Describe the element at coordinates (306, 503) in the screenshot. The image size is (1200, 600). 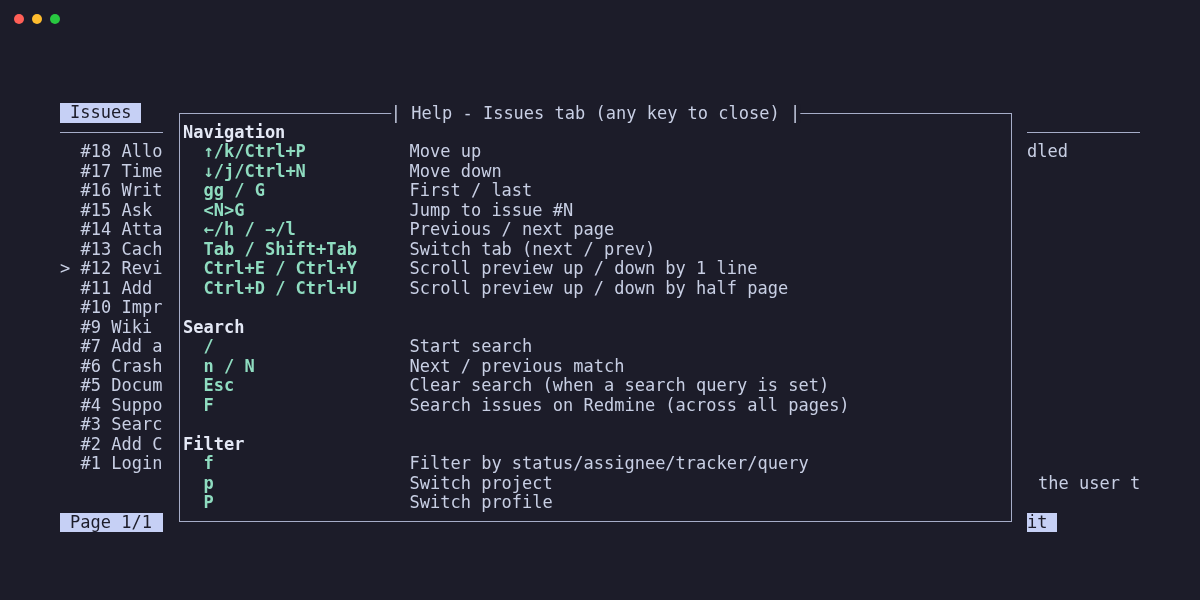
I see `shortcut-keys: P` at that location.